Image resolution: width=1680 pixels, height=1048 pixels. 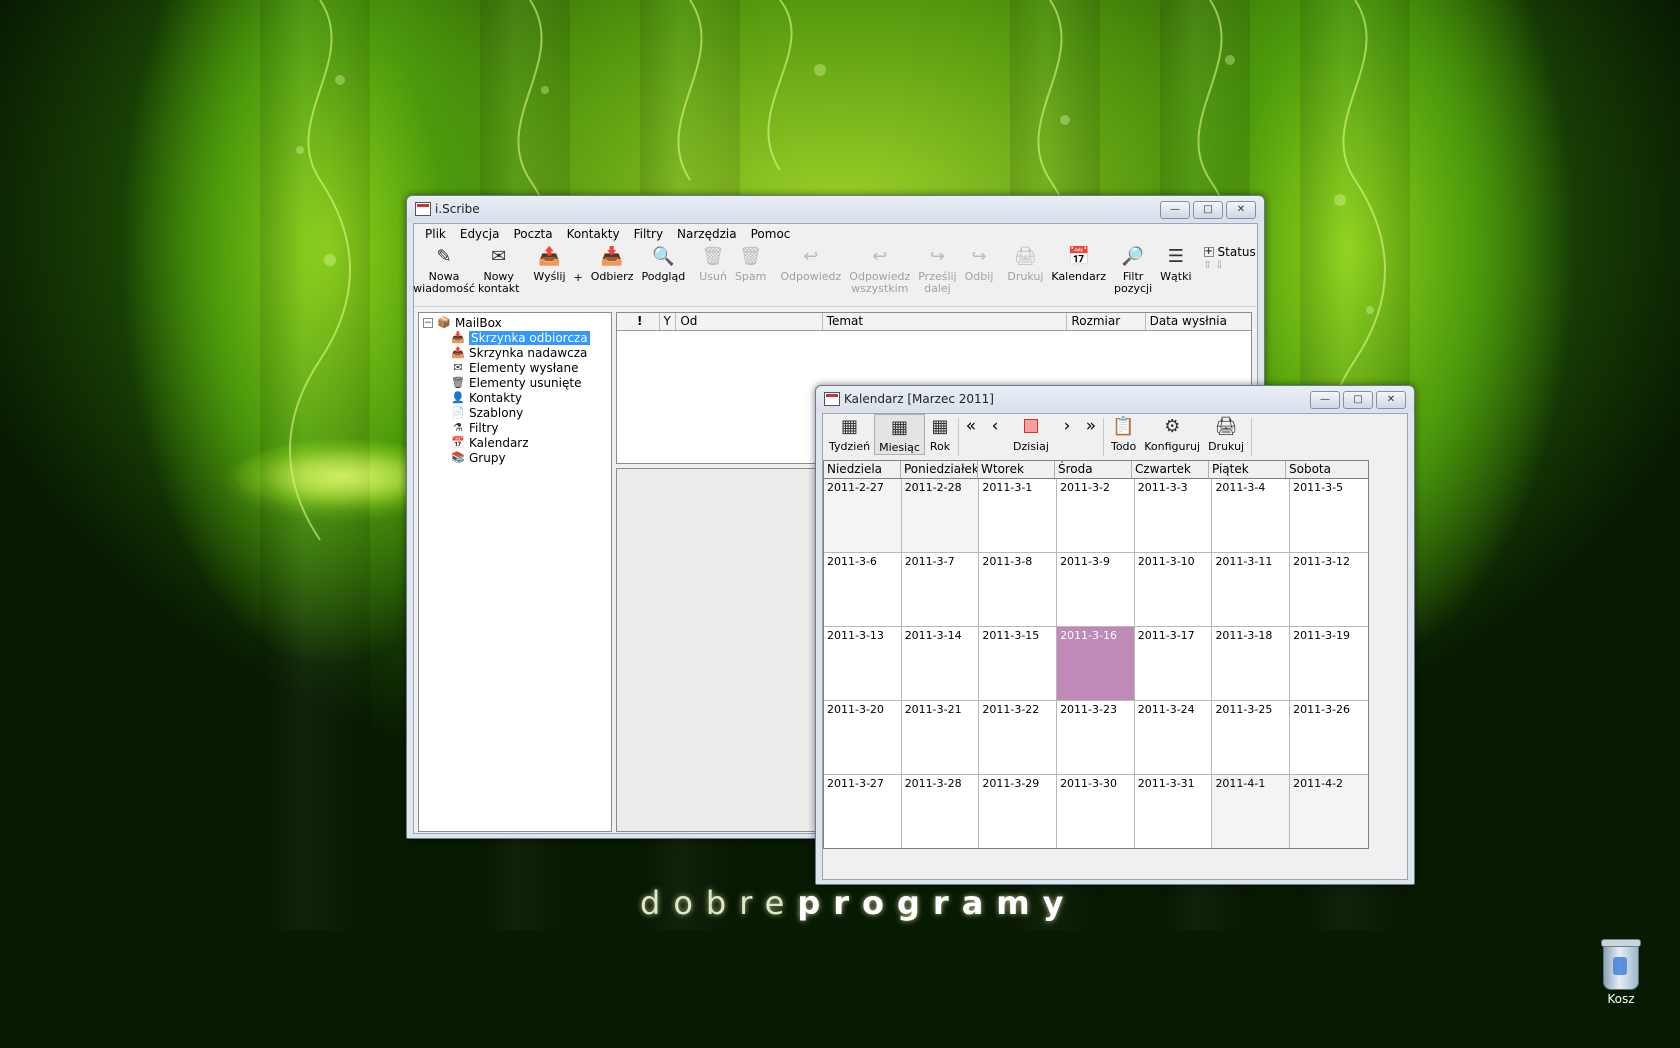 I want to click on calendar-day-cell: 2011-3-21, so click(x=940, y=737).